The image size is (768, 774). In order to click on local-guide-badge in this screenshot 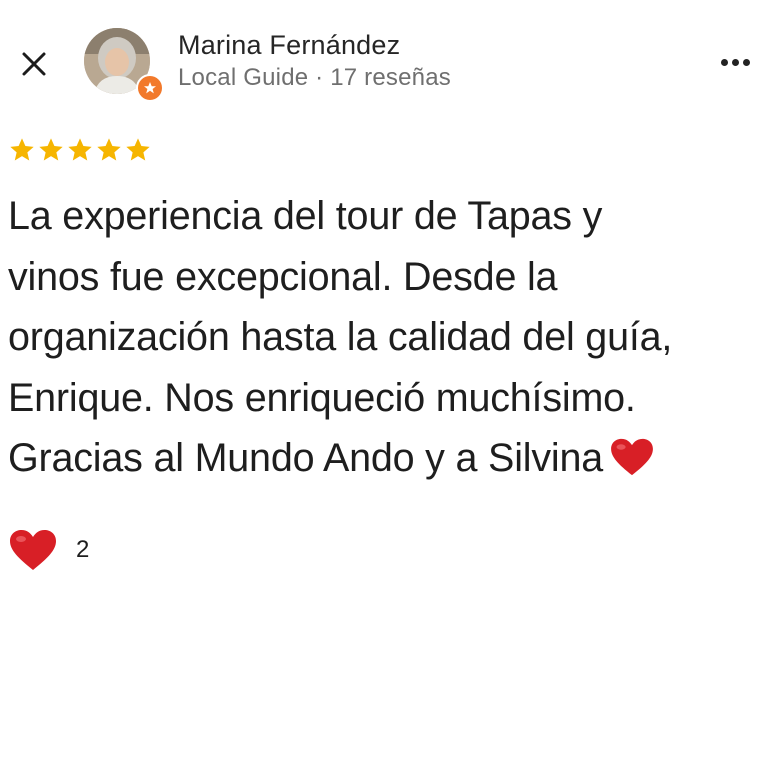, I will do `click(150, 88)`.